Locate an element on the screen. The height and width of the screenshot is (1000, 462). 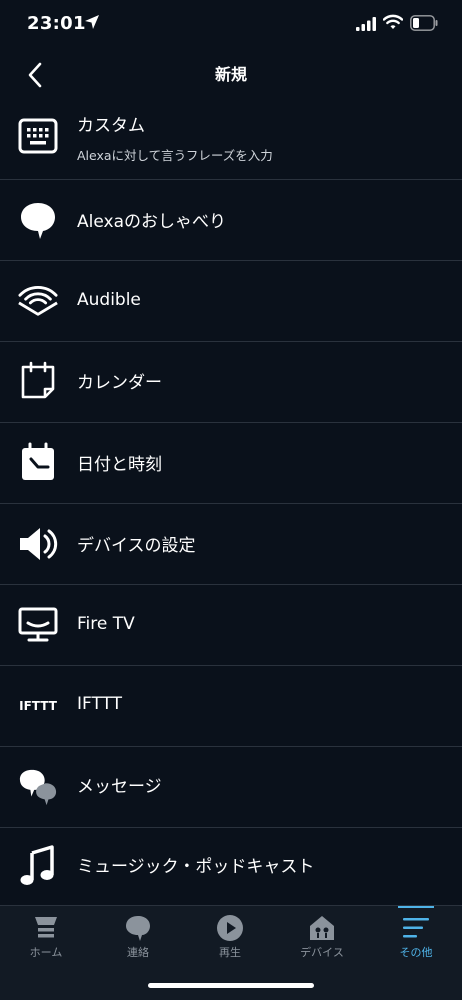
list-item-label: メッセージ is located at coordinates (119, 787).